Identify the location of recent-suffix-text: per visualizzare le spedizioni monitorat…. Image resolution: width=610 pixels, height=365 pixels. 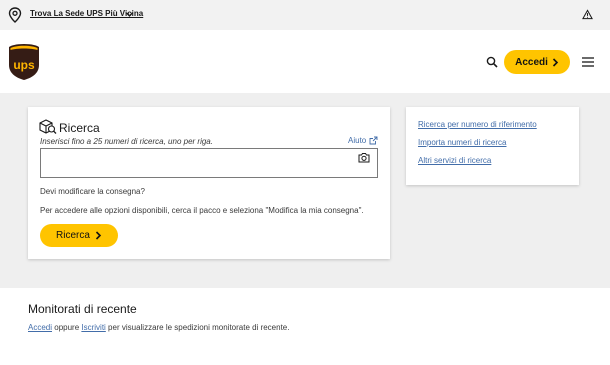
(197, 327).